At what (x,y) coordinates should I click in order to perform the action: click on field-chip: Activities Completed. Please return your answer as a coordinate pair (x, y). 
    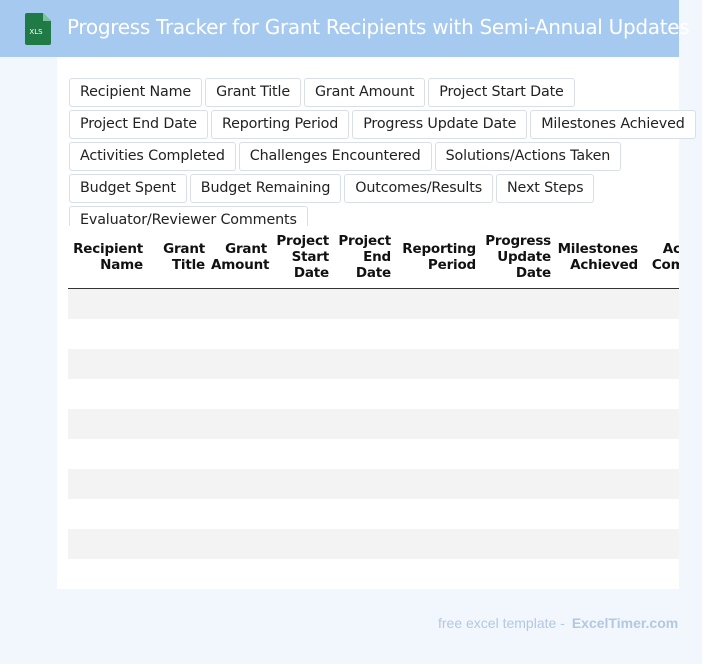
    Looking at the image, I should click on (152, 156).